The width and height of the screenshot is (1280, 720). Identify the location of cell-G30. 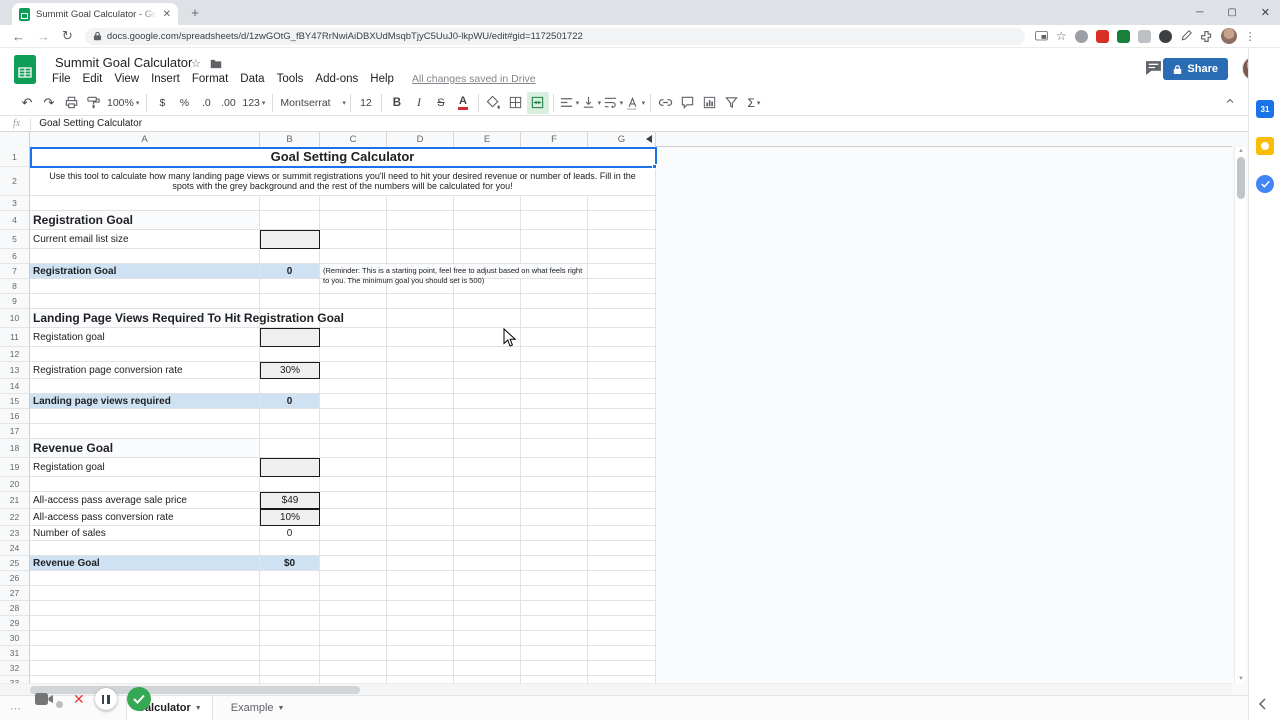
(622, 638).